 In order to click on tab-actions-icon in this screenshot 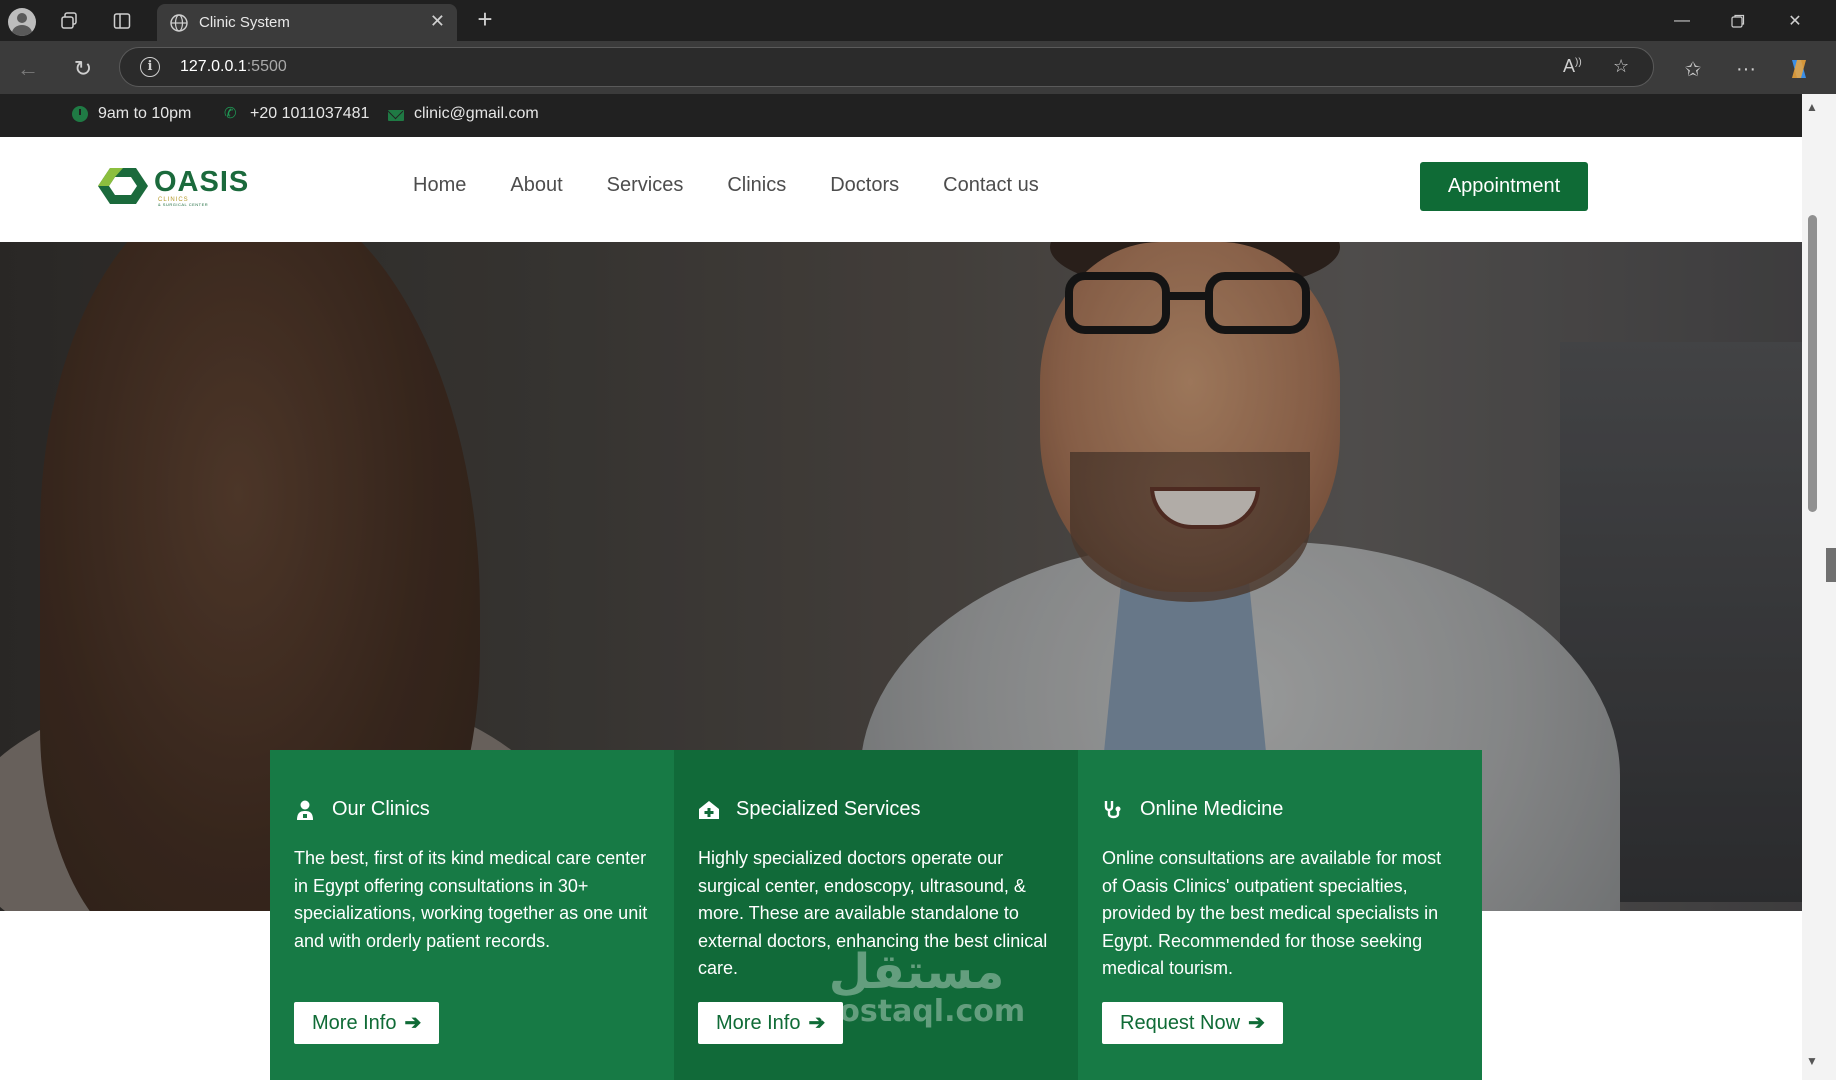, I will do `click(122, 21)`.